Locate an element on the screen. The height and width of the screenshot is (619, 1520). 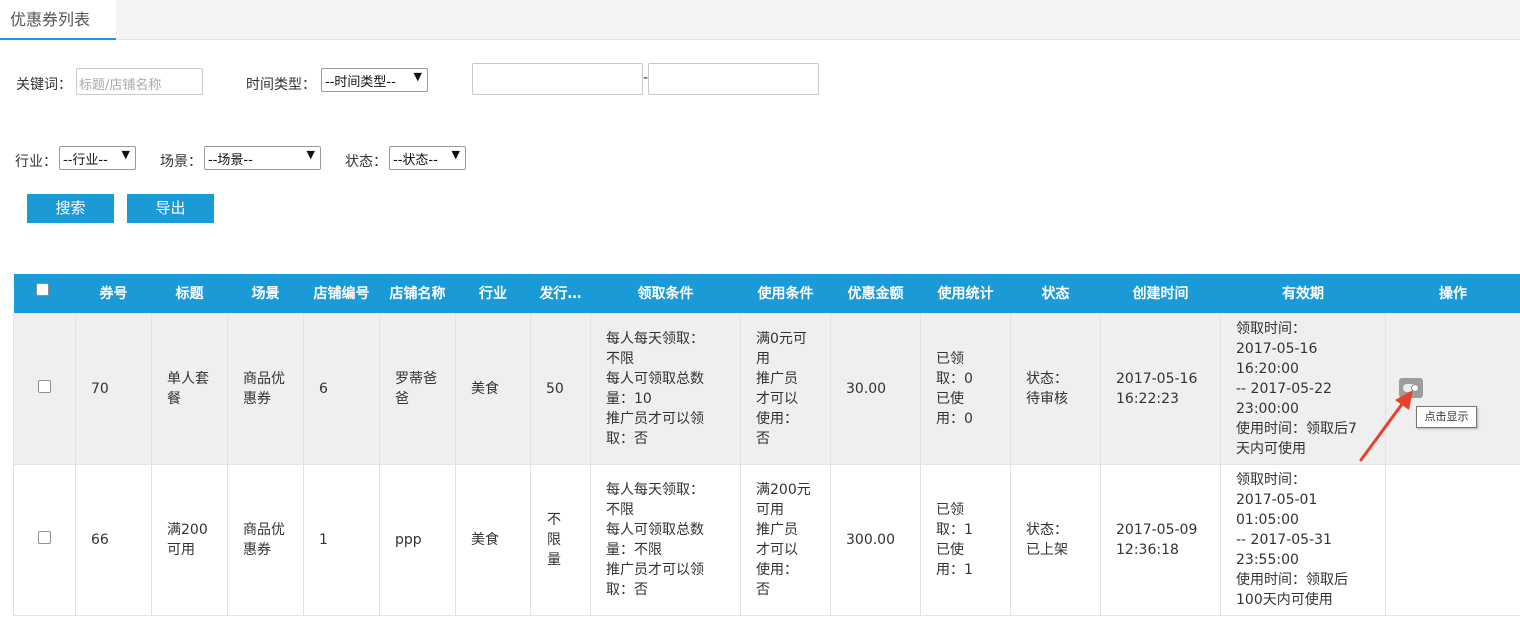
industry-value: --行业-- is located at coordinates (85, 160).